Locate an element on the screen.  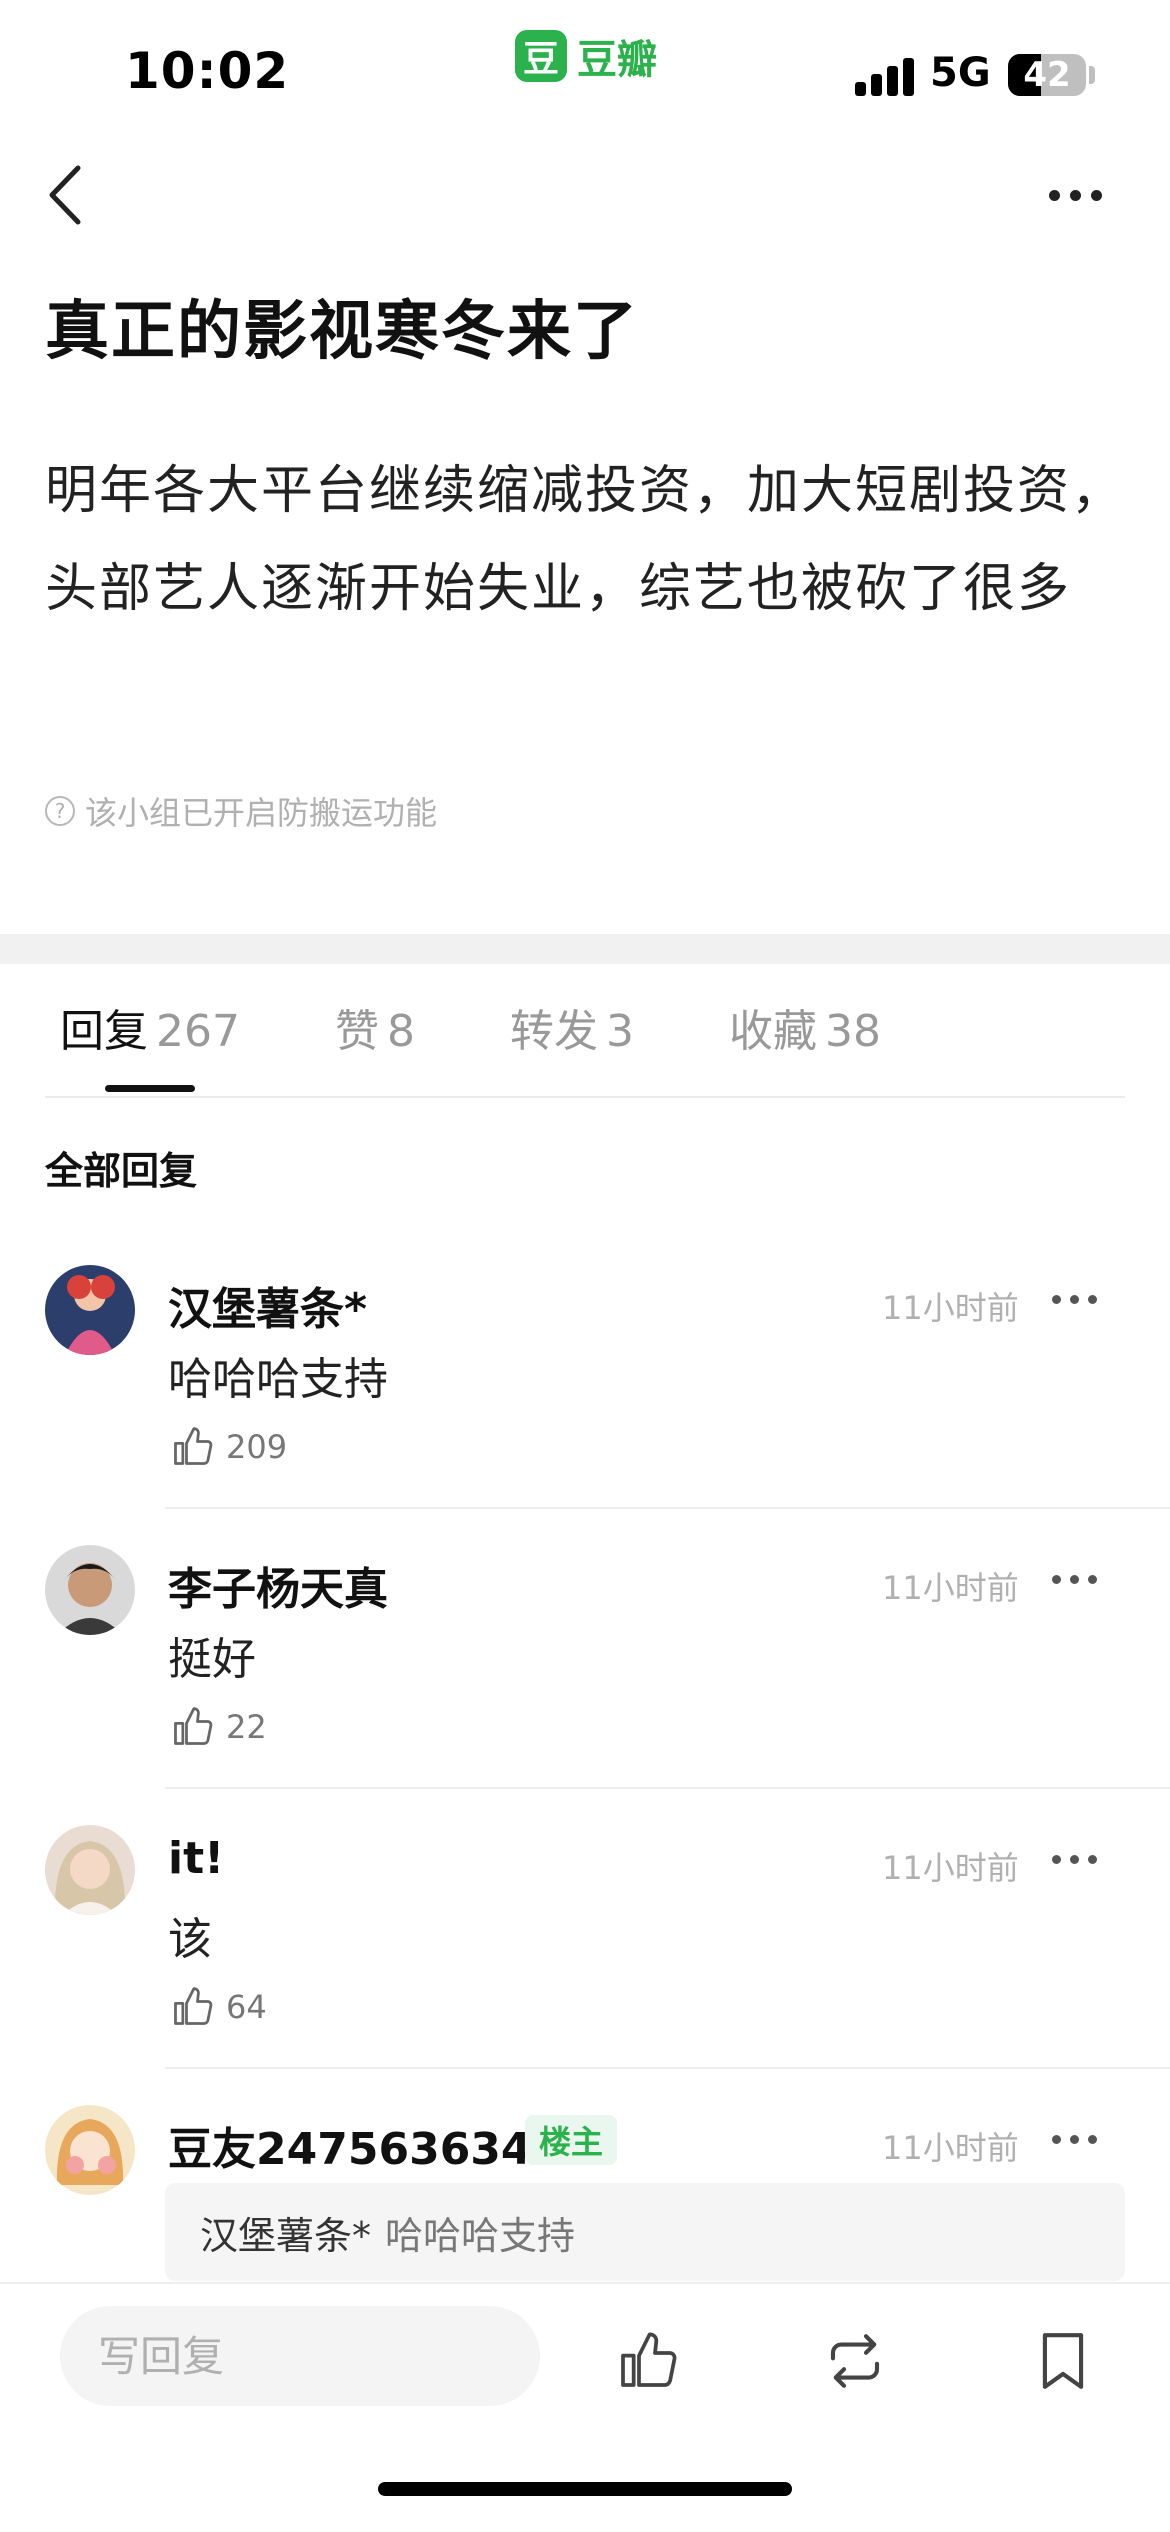
post-body: 明年各大平台继续缩减投资，加大短剧投资，头部艺人逐渐开始失业，综艺也被砍了很多 is located at coordinates (585, 540).